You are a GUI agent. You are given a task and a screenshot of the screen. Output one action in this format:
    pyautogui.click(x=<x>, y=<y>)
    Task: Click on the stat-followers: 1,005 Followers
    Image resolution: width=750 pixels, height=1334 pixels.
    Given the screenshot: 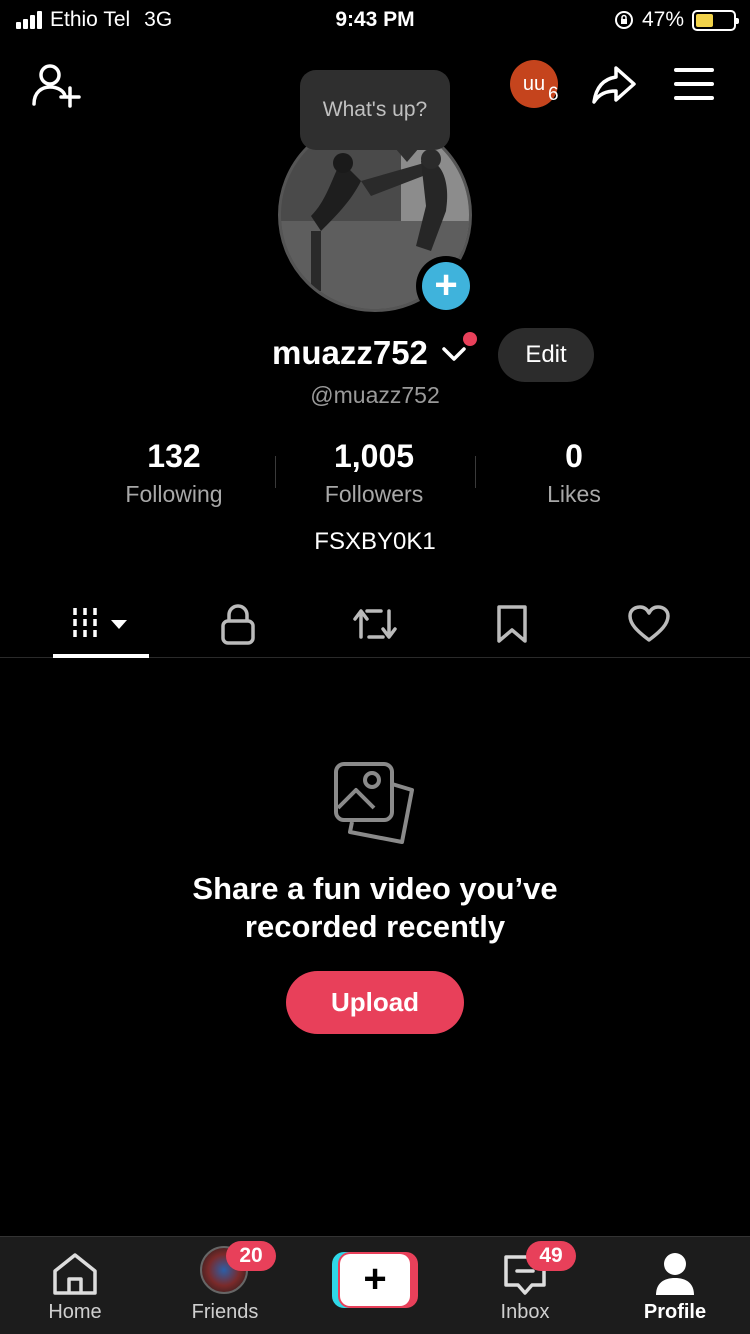 What is the action you would take?
    pyautogui.click(x=374, y=473)
    